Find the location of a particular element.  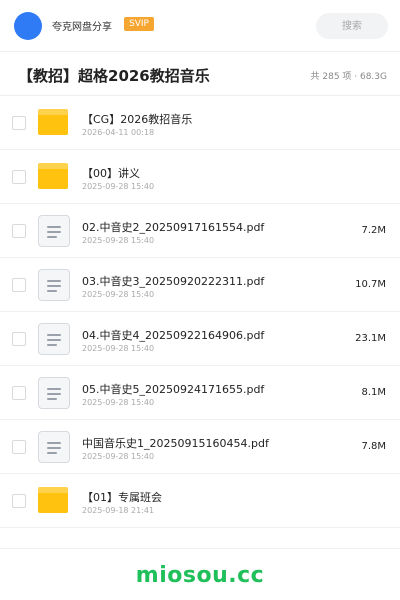

file-name: 02.中音史2_20250917161554.pdf is located at coordinates (173, 227).